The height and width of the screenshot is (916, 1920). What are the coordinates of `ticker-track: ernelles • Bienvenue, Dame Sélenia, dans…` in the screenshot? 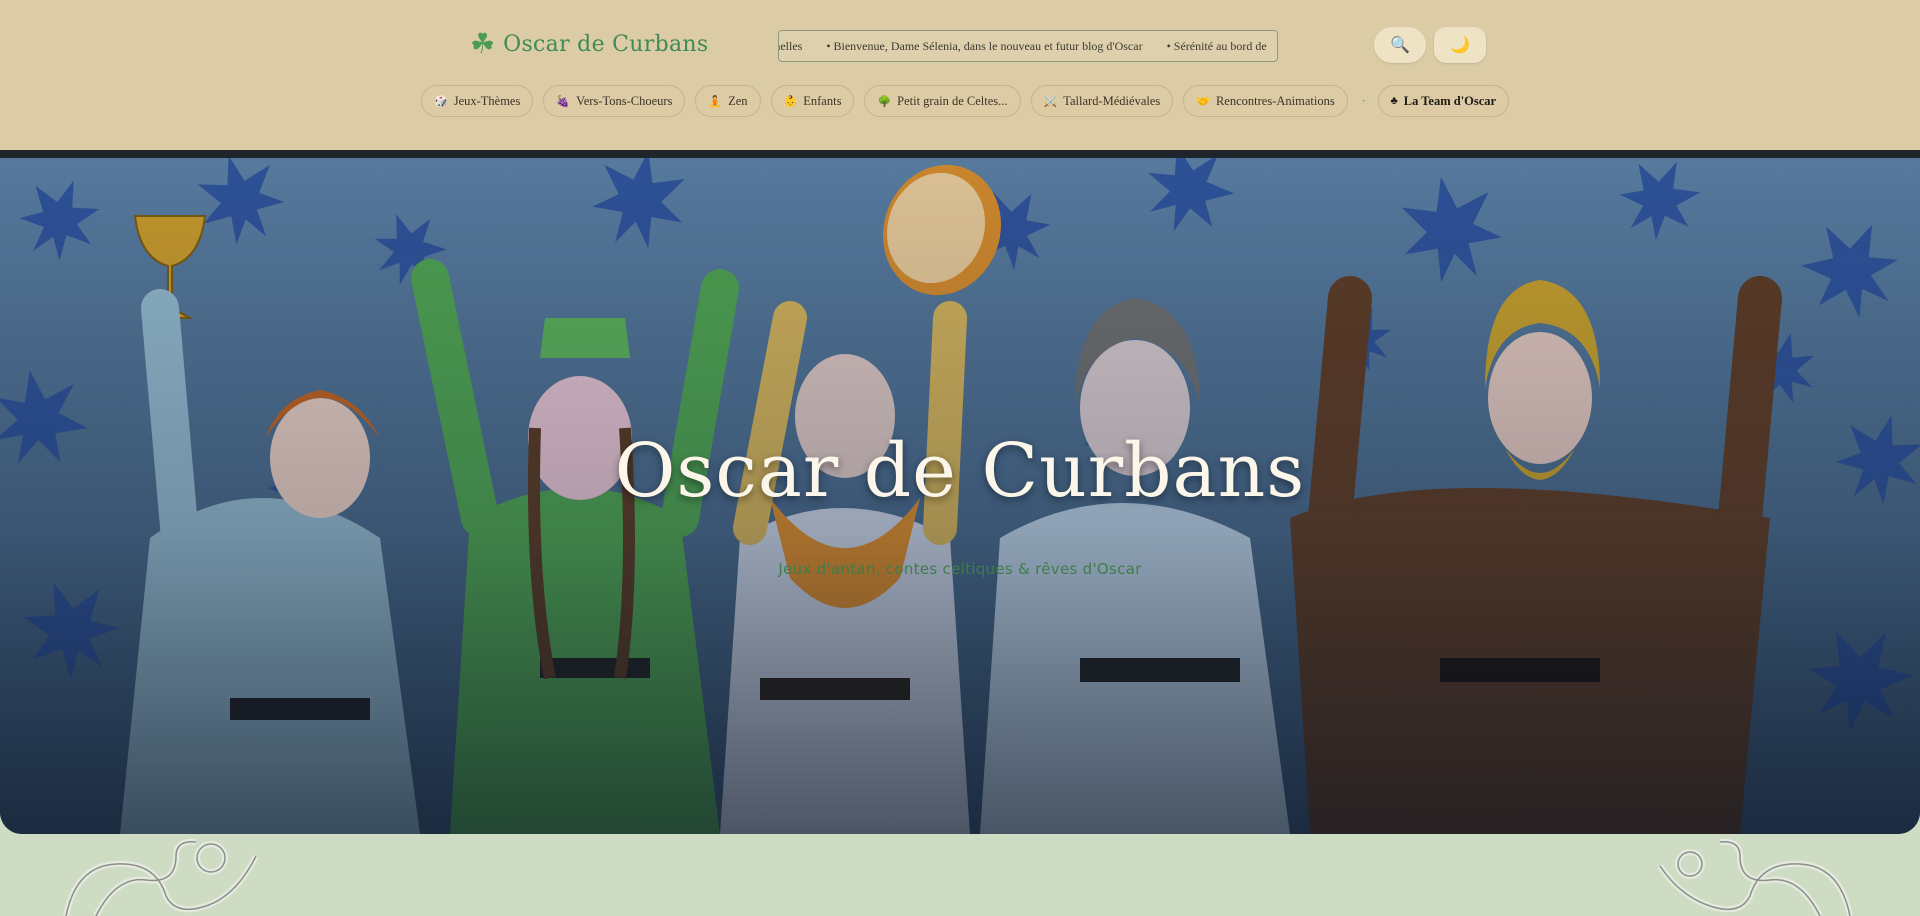 It's located at (1023, 46).